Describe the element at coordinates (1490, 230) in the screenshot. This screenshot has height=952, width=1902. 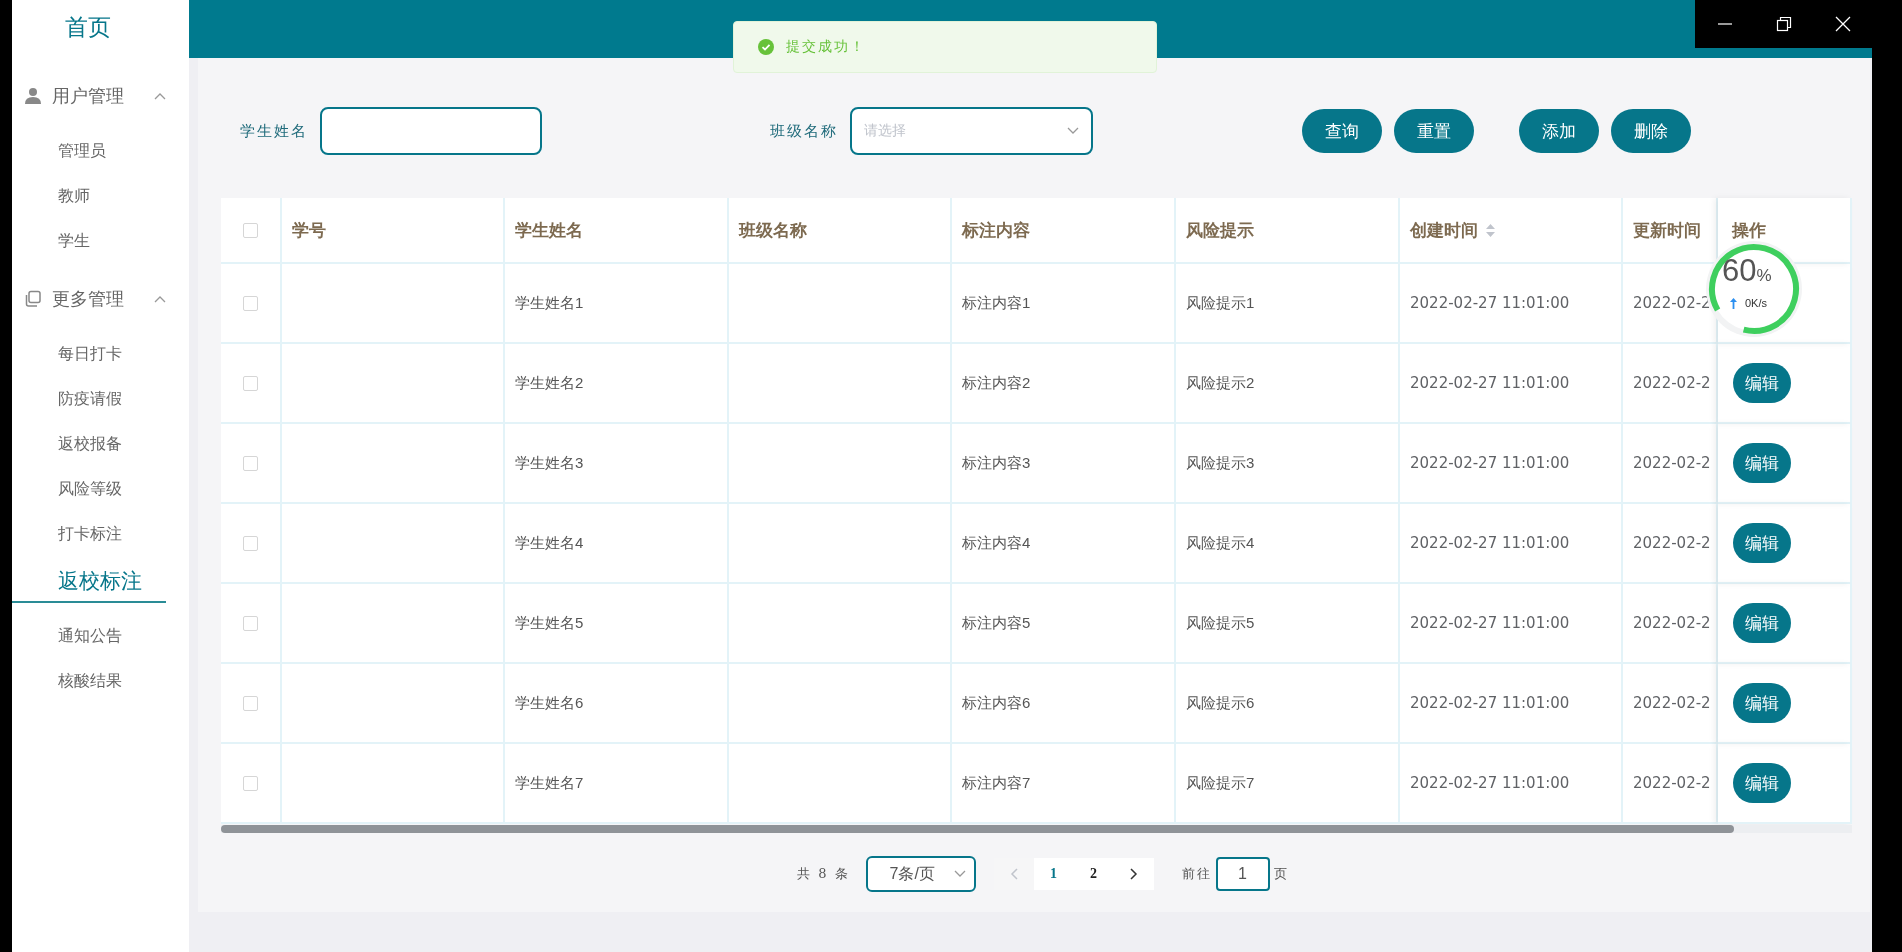
I see `sort-icon` at that location.